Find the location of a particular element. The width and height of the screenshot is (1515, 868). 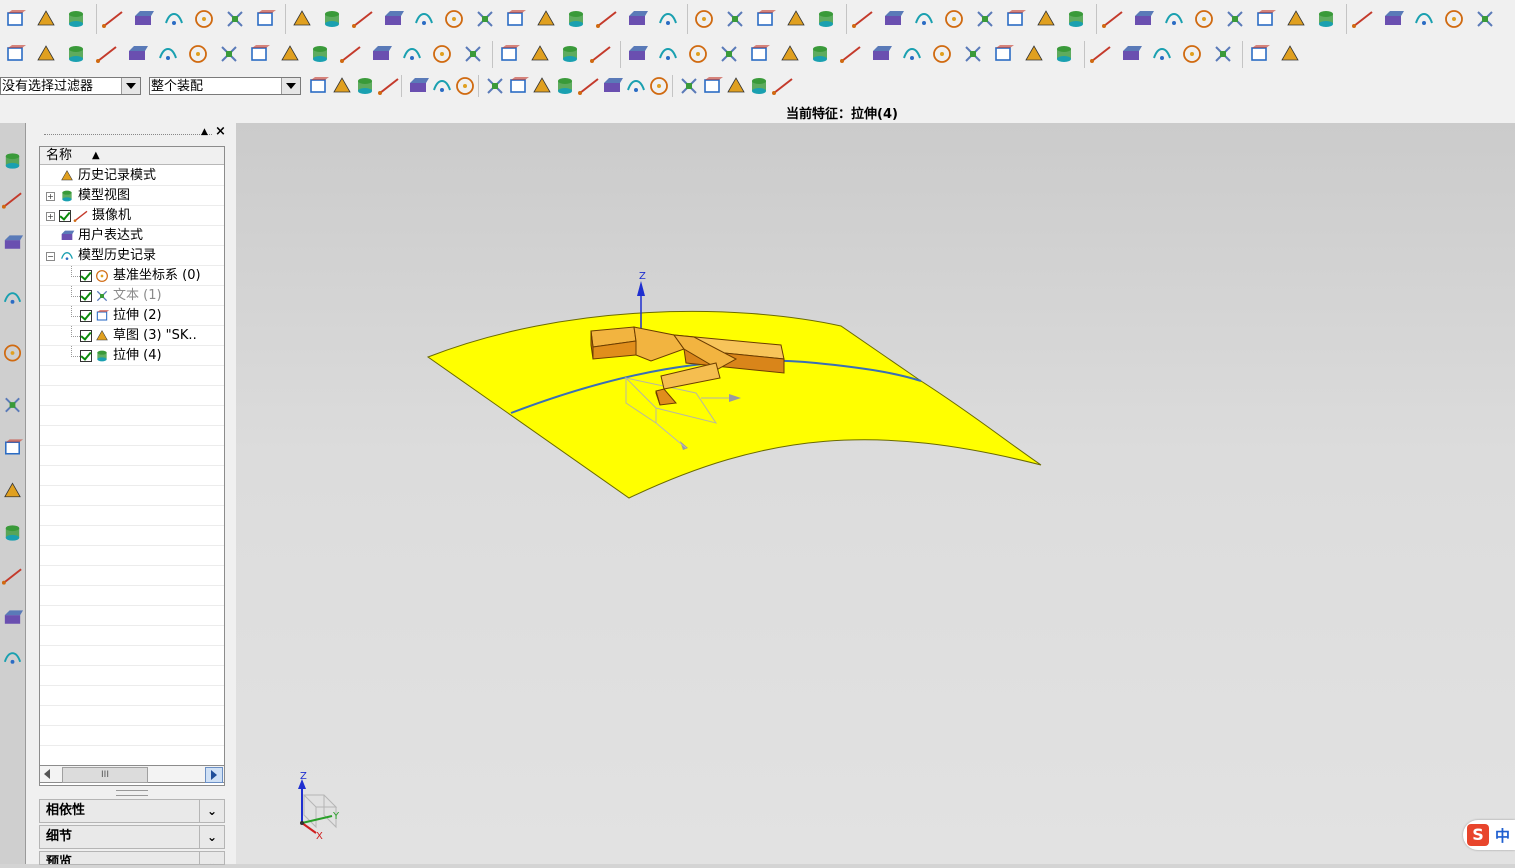

select-body-icon is located at coordinates (389, 86).